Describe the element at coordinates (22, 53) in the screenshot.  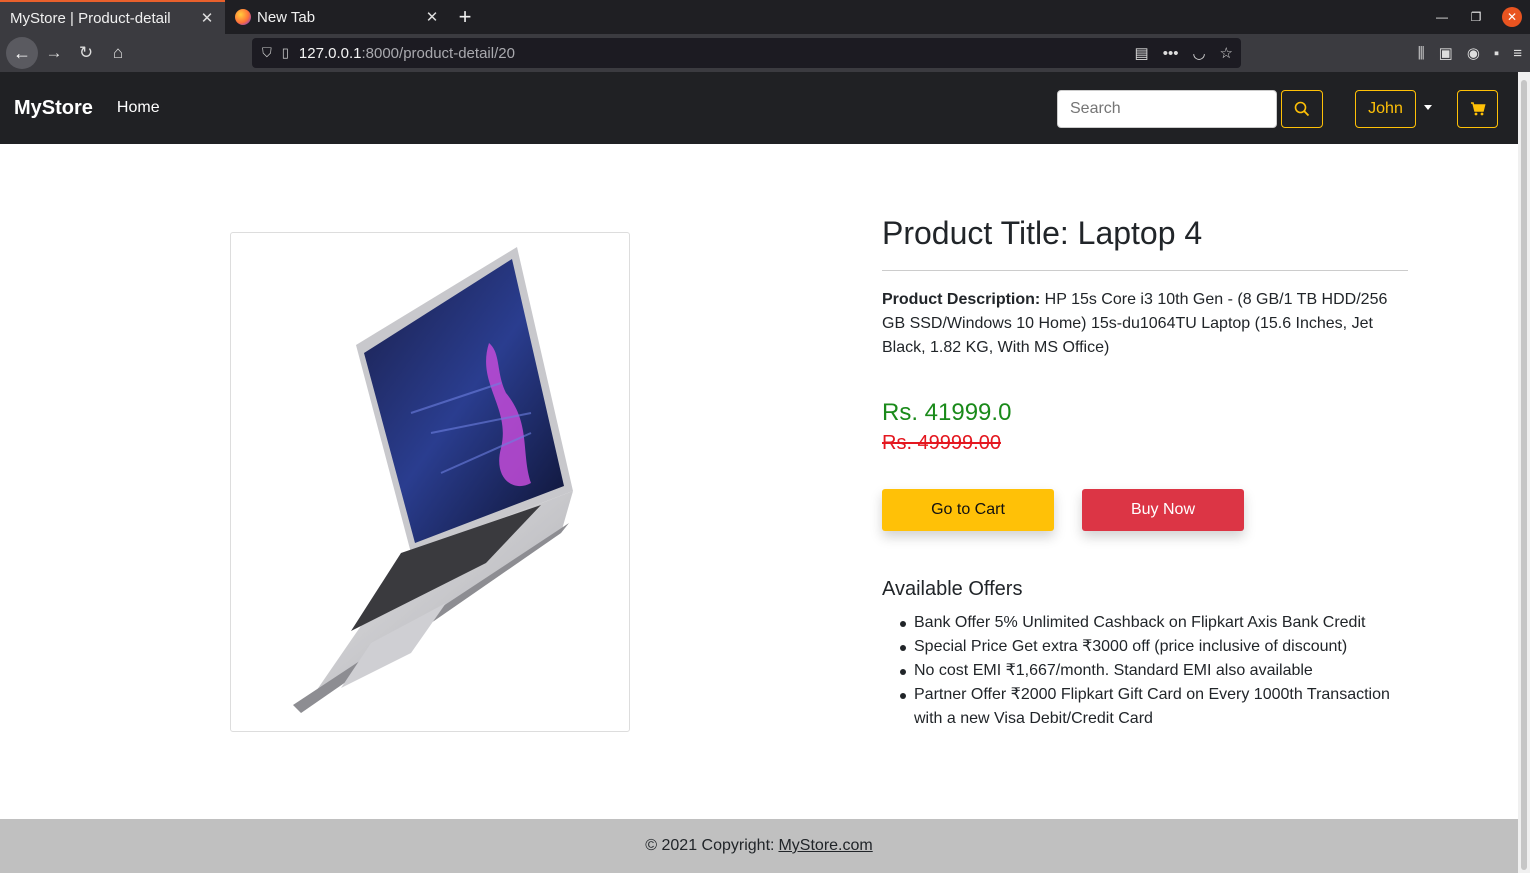
I see `back-button: ←` at that location.